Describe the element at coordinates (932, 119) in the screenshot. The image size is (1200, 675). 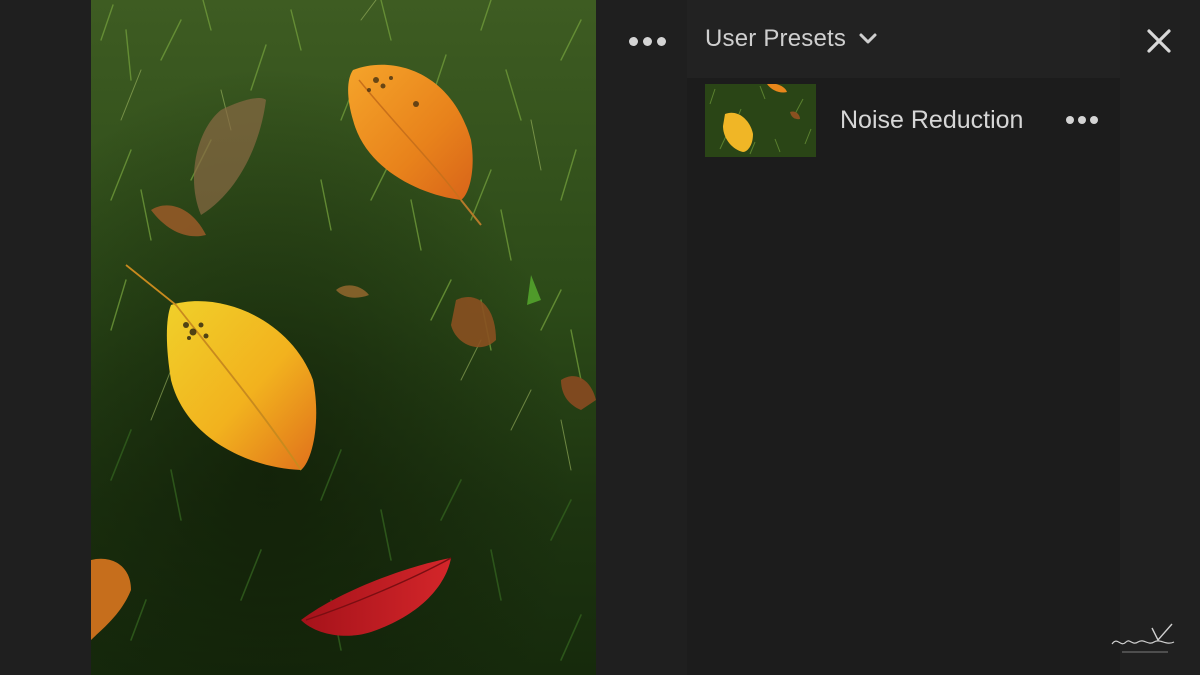
I see `preset-name: Noise Reduction` at that location.